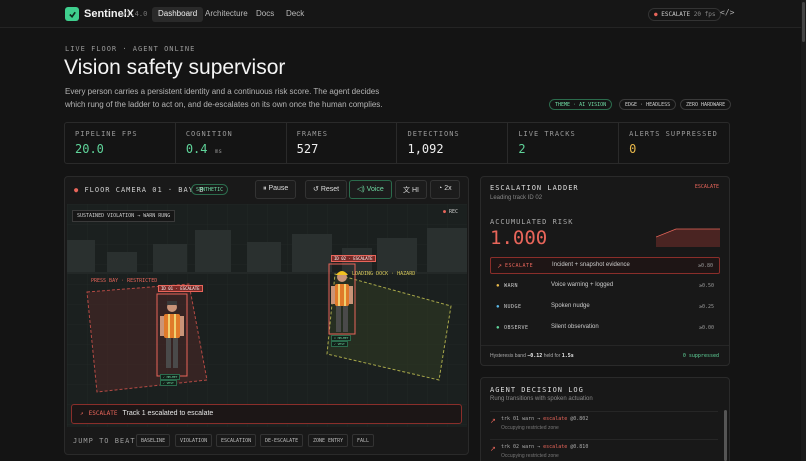 This screenshot has width=806, height=461. What do you see at coordinates (676, 14) in the screenshot?
I see `status-pill-label: ESCALATE` at bounding box center [676, 14].